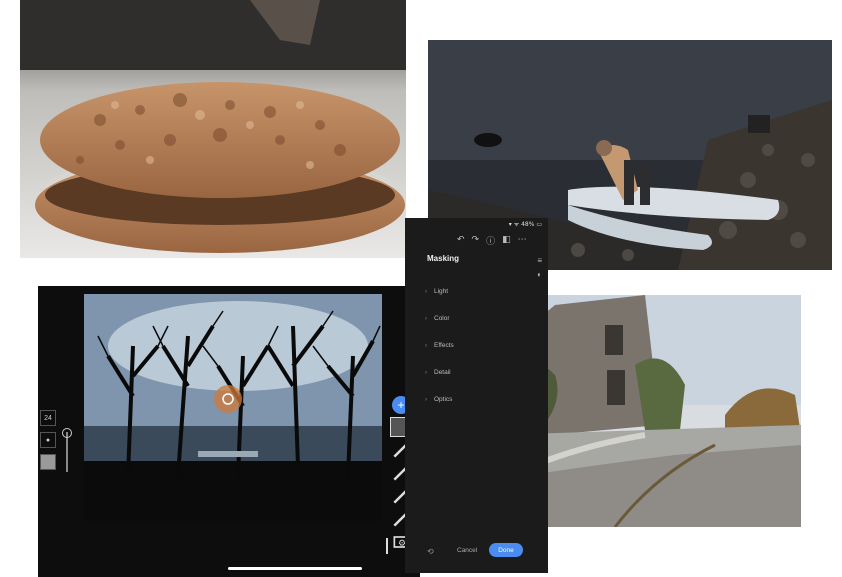 The height and width of the screenshot is (577, 842). I want to click on section-label: Light, so click(441, 291).